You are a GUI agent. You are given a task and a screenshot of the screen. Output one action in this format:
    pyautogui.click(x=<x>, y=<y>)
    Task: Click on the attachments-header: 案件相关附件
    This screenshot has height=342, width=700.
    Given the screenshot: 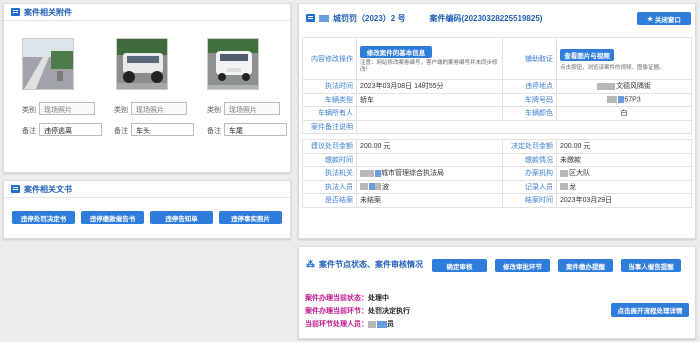 What is the action you would take?
    pyautogui.click(x=147, y=12)
    